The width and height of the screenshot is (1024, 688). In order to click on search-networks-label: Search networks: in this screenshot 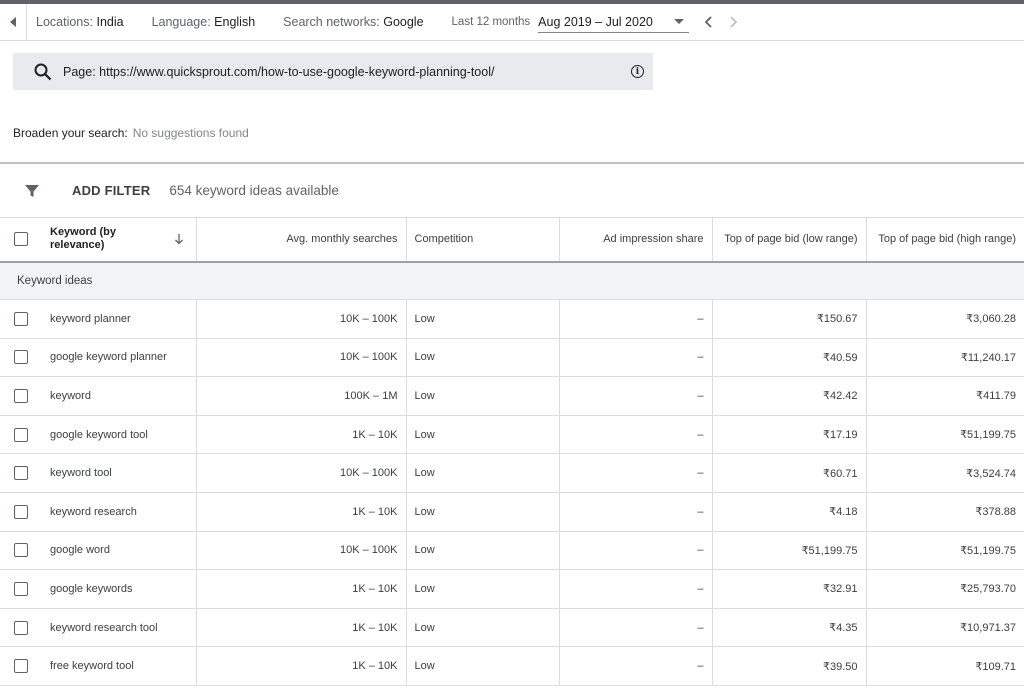, I will do `click(331, 22)`.